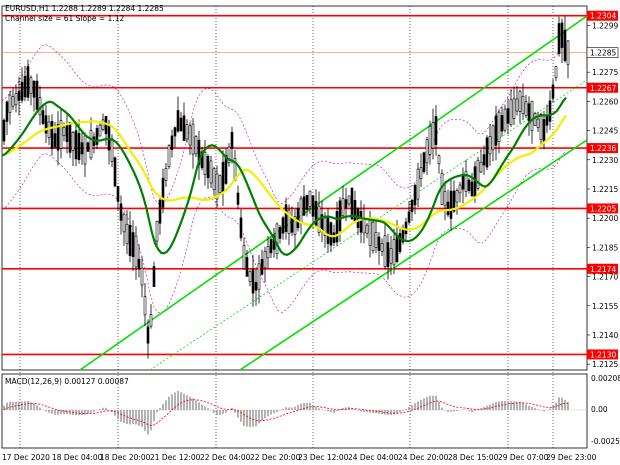  I want to click on price-tick: 1.2155, so click(602, 306).